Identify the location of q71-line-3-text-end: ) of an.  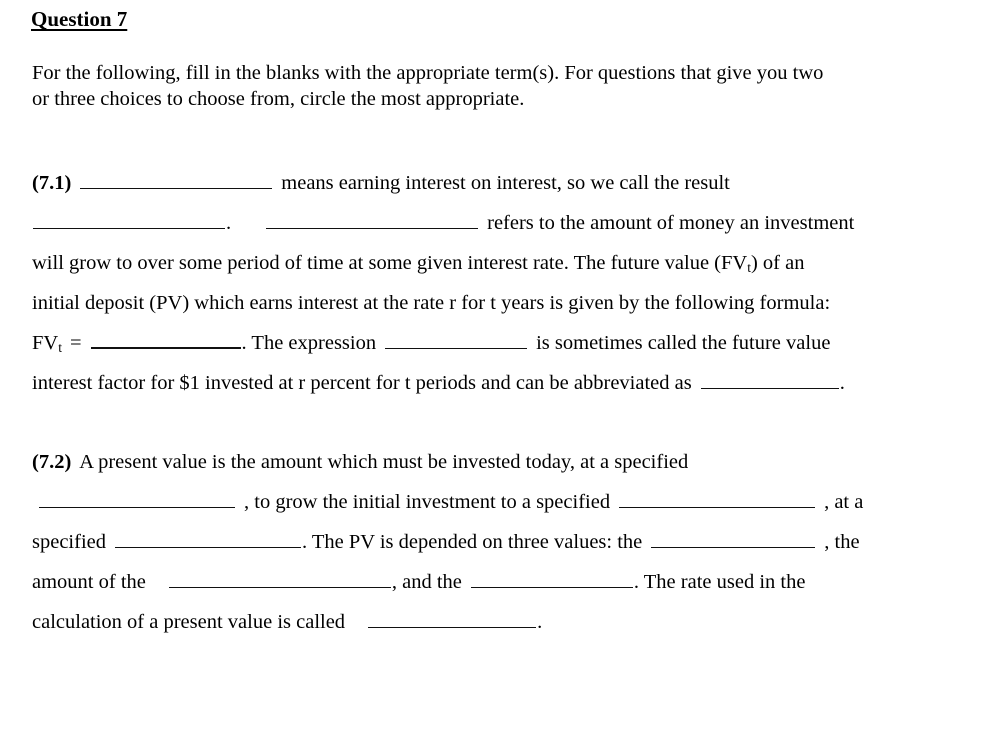
(777, 263).